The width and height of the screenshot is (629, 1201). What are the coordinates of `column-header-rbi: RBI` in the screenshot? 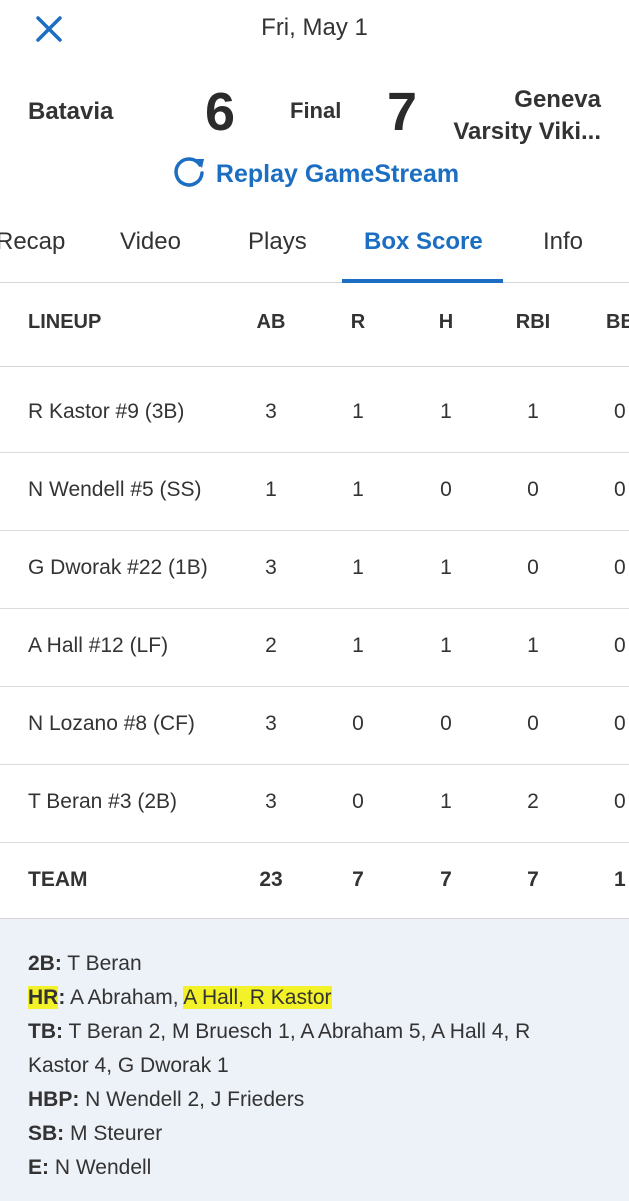 It's located at (533, 322).